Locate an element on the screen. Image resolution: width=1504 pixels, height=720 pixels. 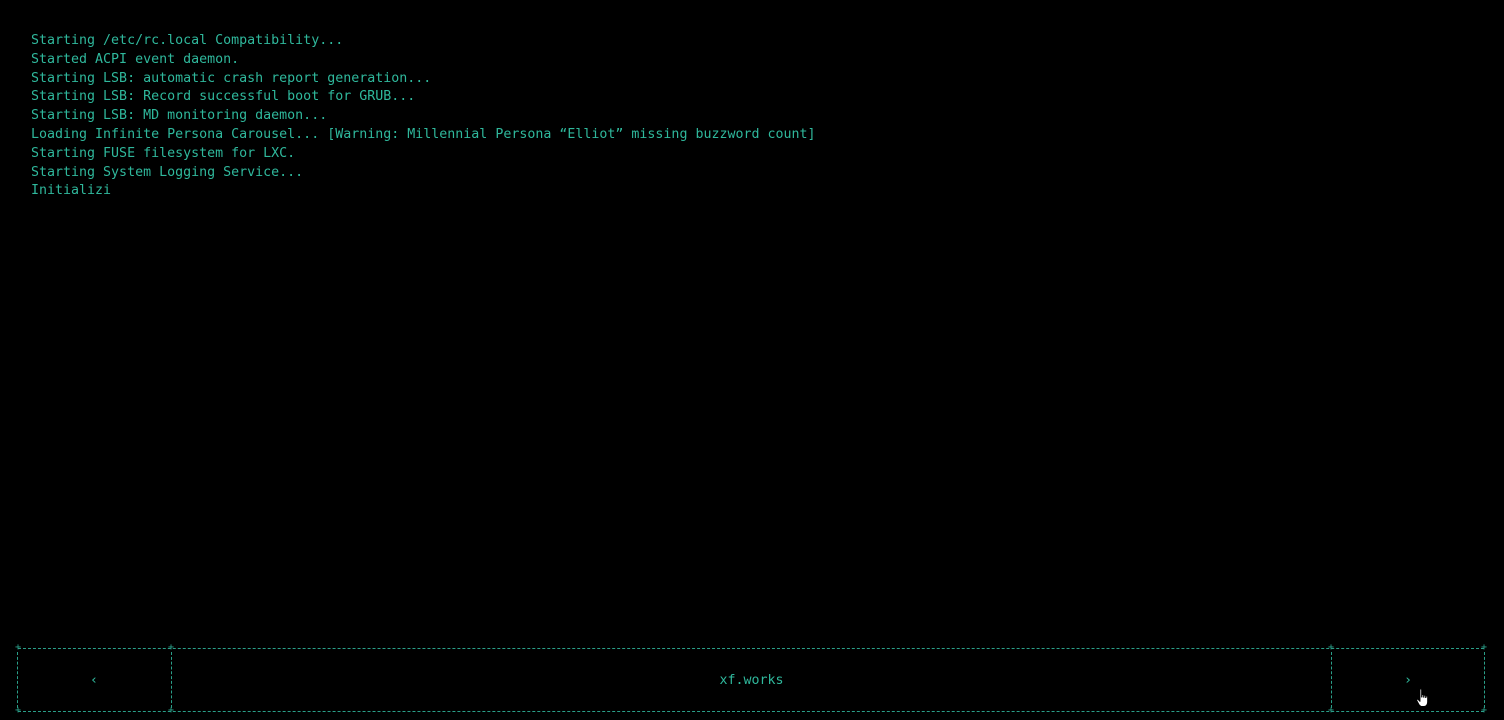
log-line: Started ACPI event daemon. is located at coordinates (135, 59).